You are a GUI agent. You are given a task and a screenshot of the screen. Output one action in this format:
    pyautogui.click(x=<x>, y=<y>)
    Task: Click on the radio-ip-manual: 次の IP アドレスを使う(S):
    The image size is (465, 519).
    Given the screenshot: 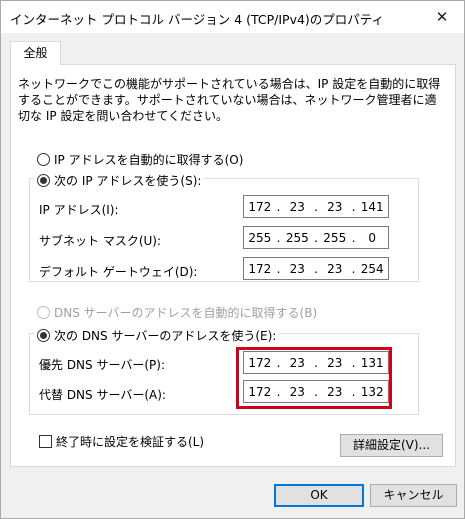 What is the action you would take?
    pyautogui.click(x=119, y=180)
    